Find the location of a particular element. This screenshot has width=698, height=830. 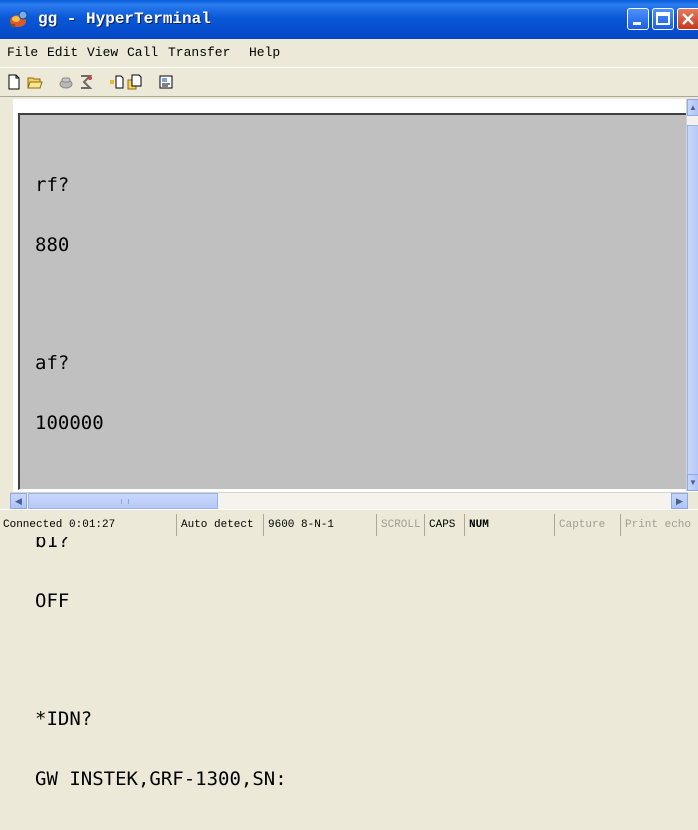

chevron-down-icon: ▼ is located at coordinates (693, 482).